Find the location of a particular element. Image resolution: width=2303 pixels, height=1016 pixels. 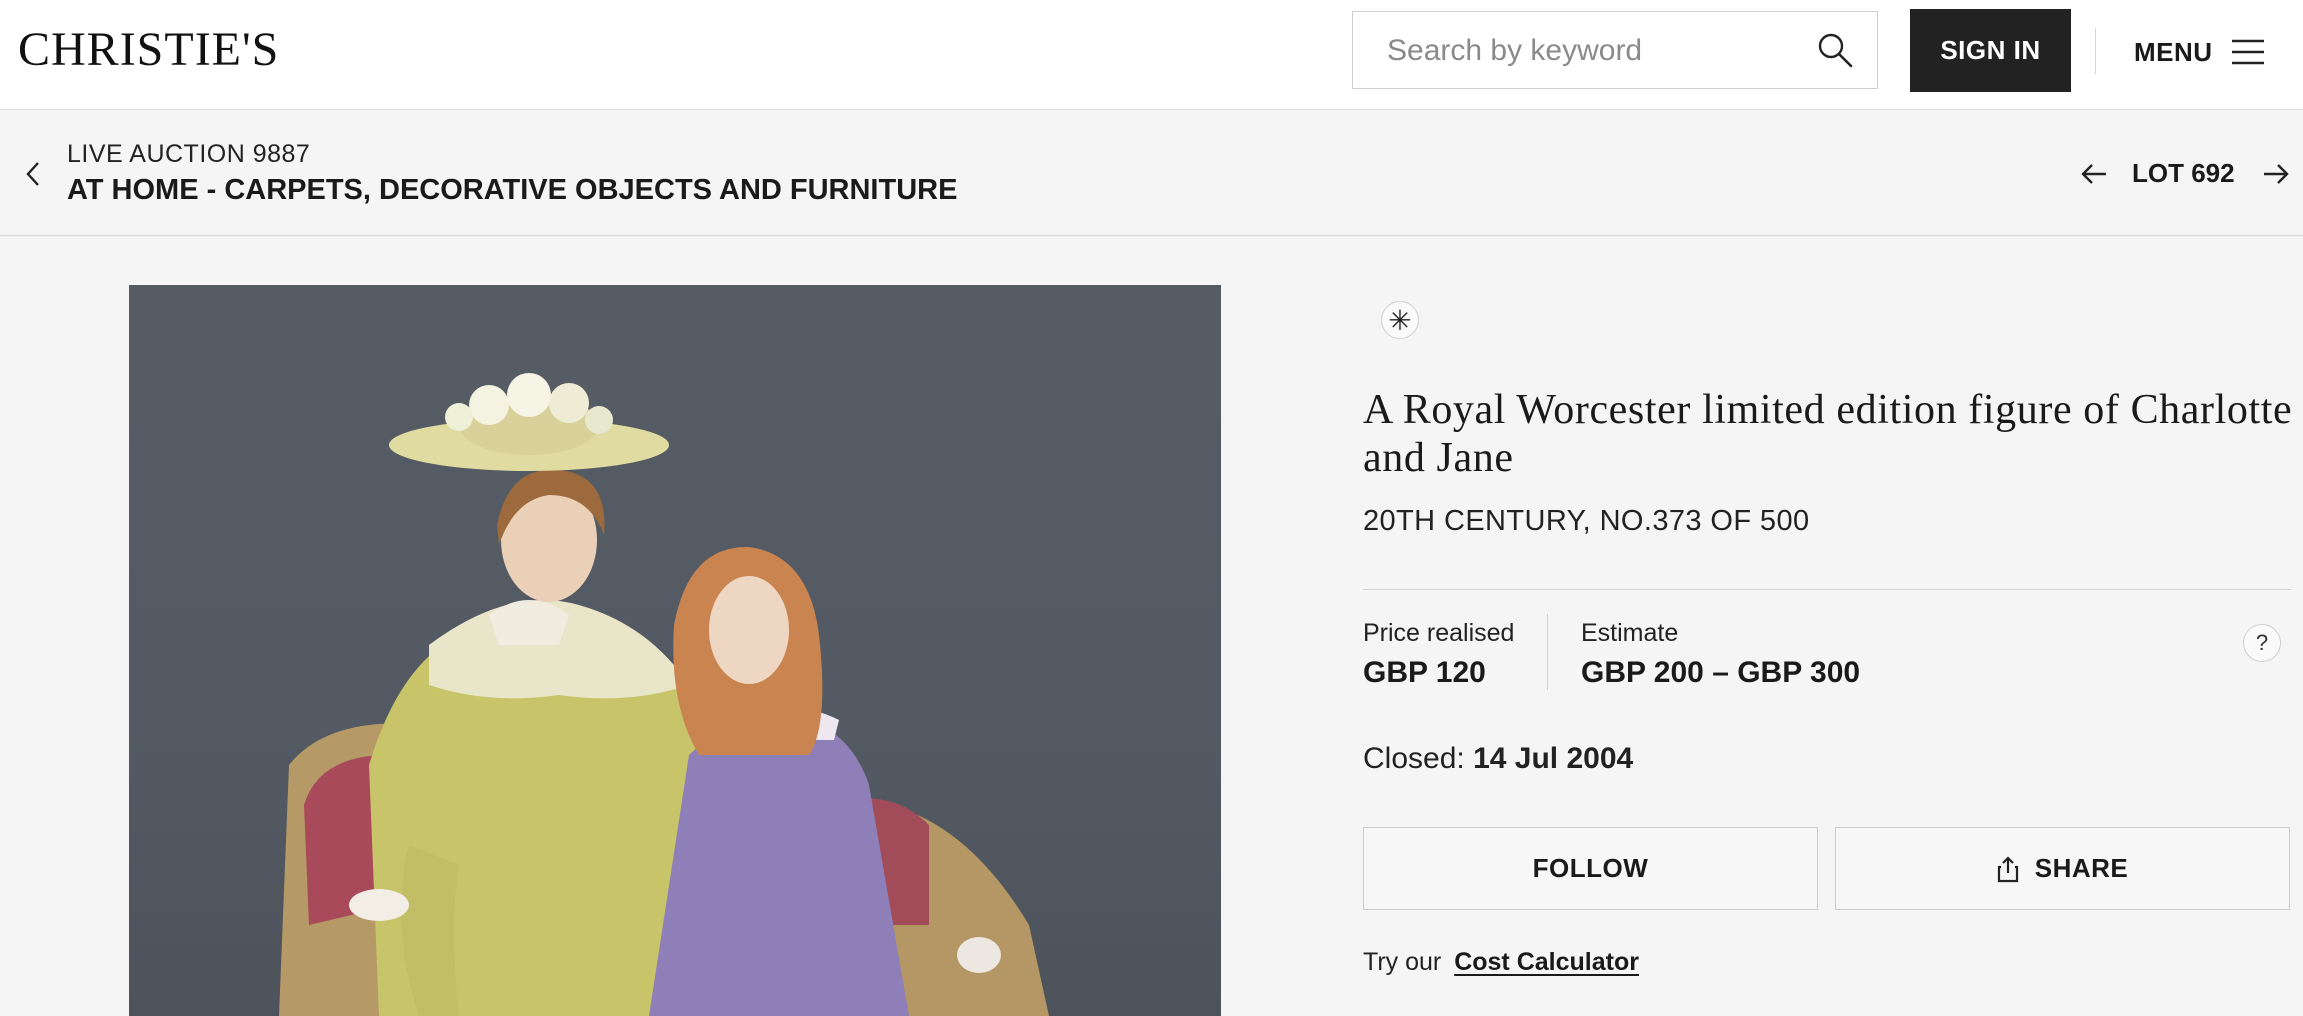

estimate: Estimate GBP 200 – GBP 300 is located at coordinates (1720, 654).